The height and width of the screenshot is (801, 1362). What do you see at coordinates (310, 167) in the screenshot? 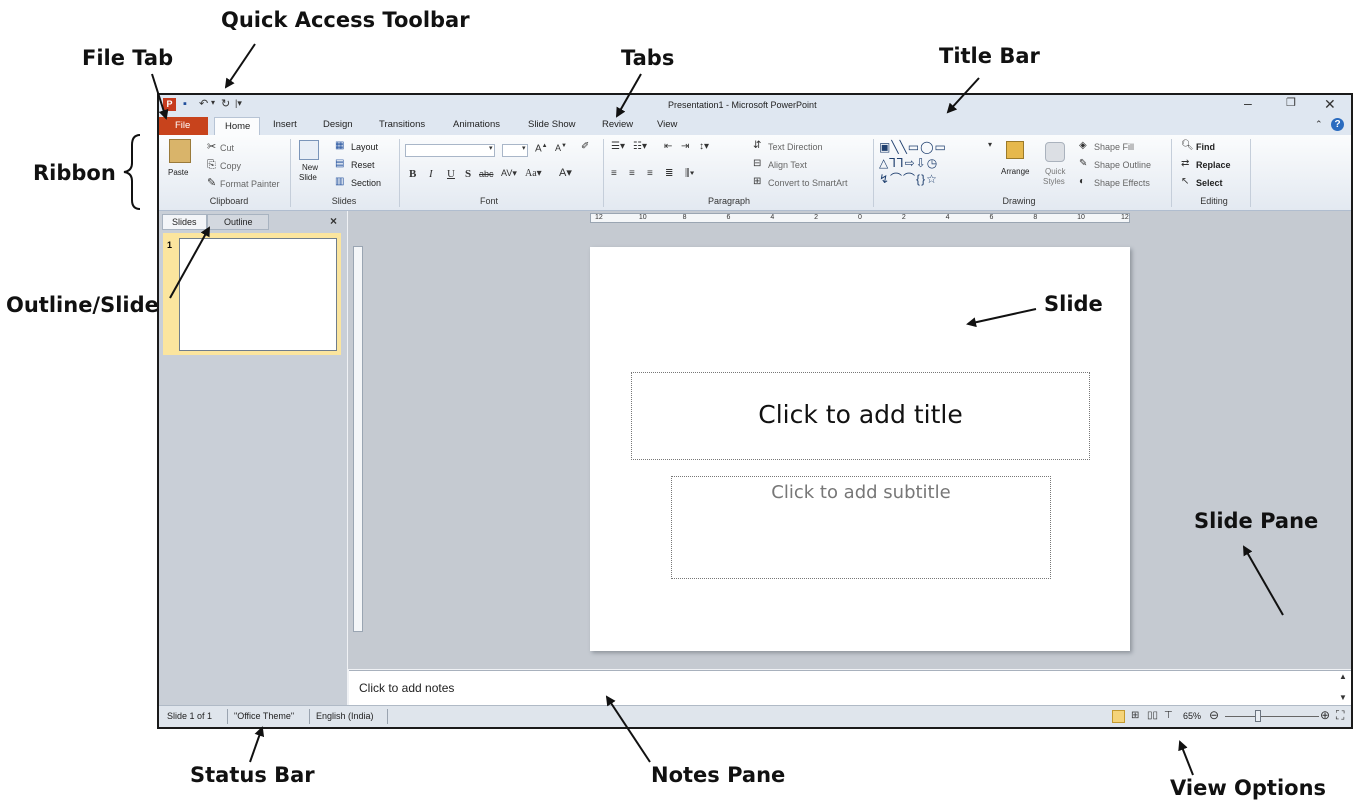
I see `new-slide-button: New` at bounding box center [310, 167].